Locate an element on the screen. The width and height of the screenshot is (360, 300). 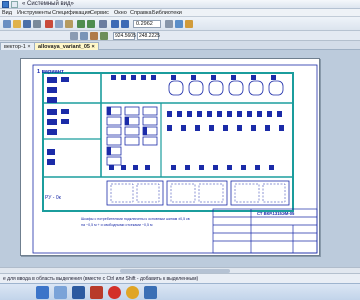
title-bar: « Системный вид» is located at coordinates (180, 4).